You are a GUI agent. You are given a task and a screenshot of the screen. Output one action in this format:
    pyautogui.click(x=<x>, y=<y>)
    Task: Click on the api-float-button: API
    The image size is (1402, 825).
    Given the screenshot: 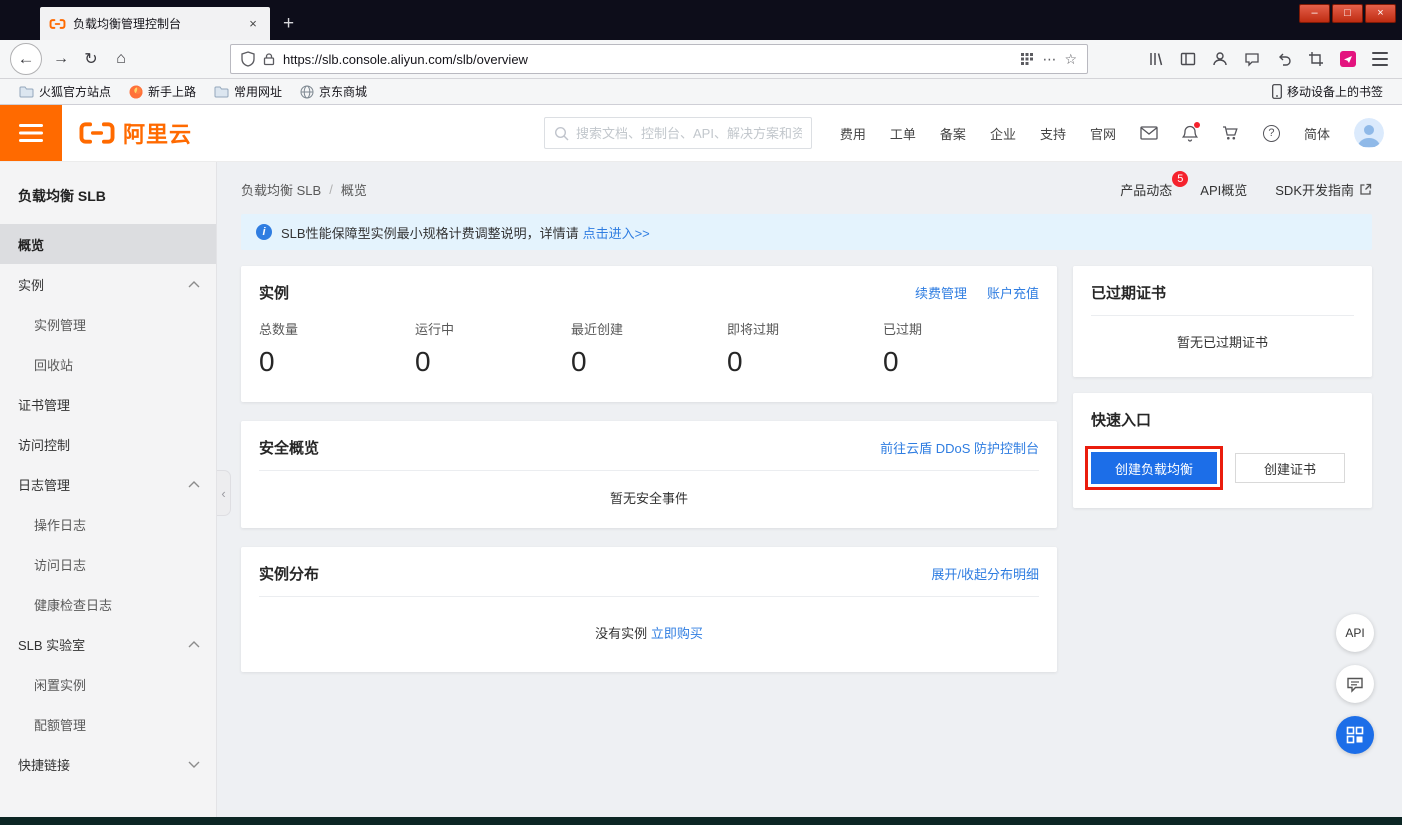 What is the action you would take?
    pyautogui.click(x=1355, y=633)
    